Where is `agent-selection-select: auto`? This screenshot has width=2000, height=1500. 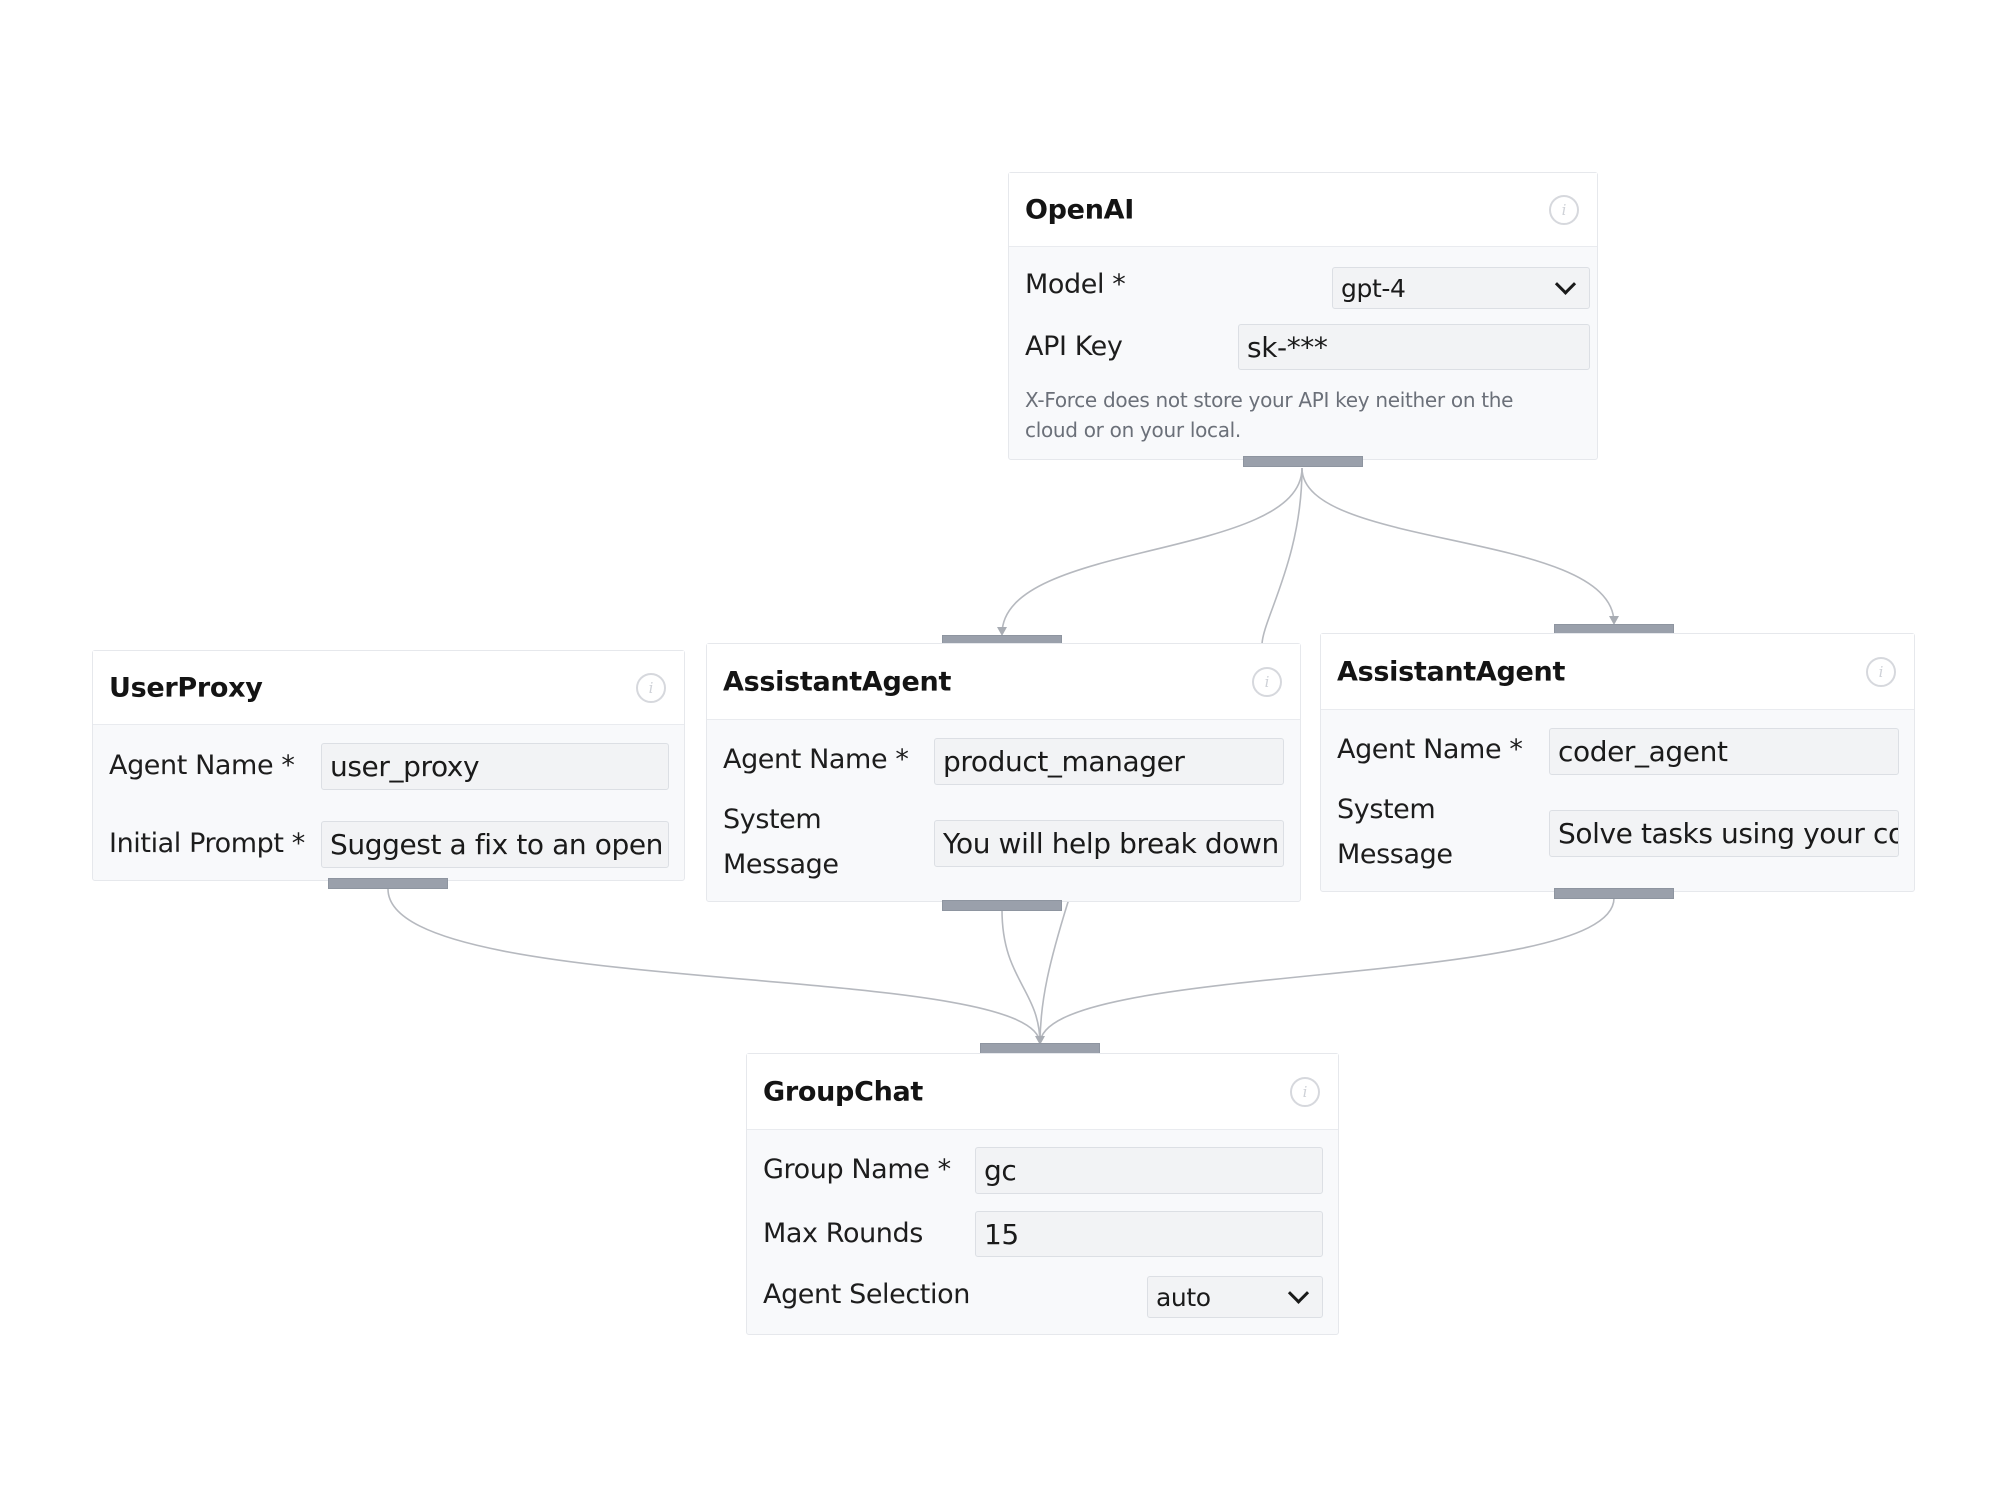 agent-selection-select: auto is located at coordinates (1235, 1297).